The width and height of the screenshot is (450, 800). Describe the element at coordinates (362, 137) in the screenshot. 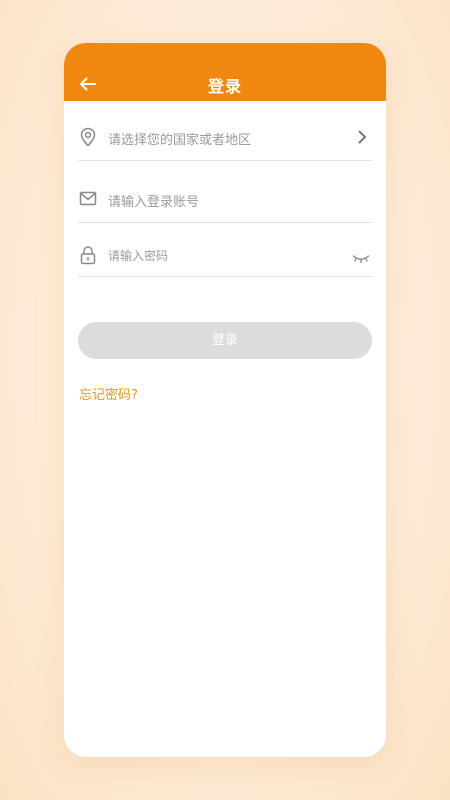

I see `chevron-right-icon` at that location.